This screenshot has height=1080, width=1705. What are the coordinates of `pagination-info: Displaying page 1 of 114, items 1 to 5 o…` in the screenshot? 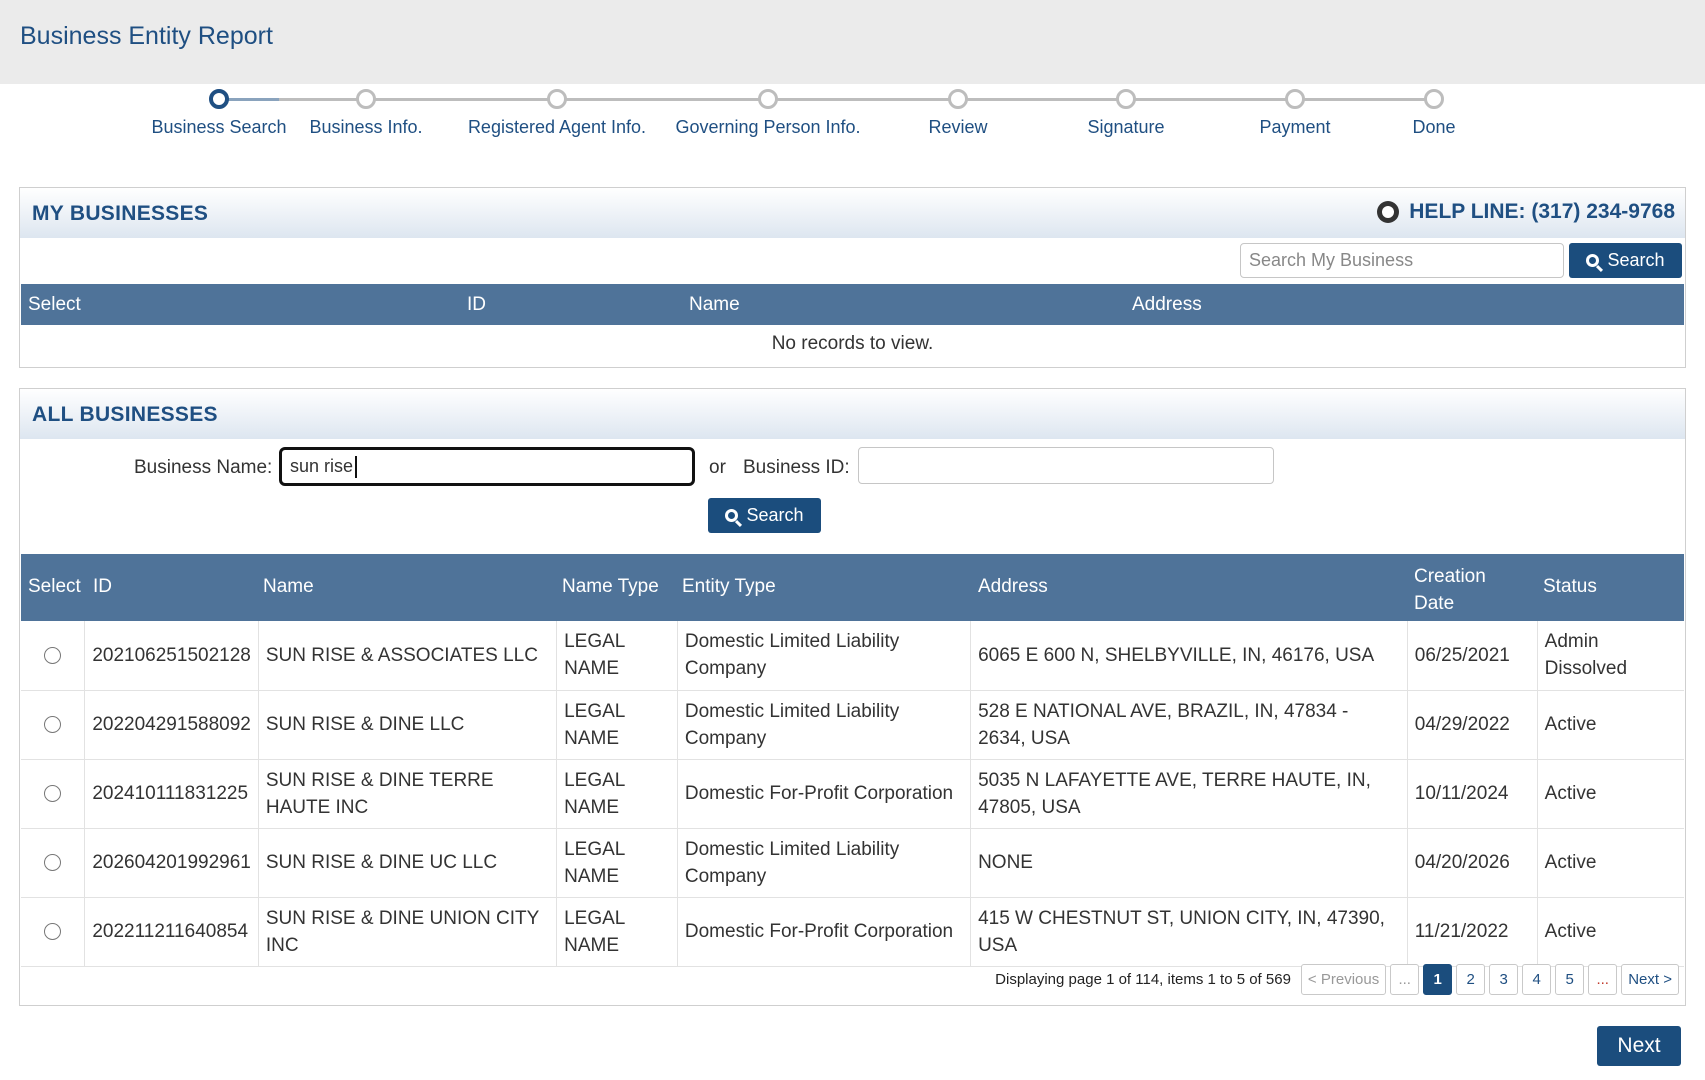 It's located at (1143, 979).